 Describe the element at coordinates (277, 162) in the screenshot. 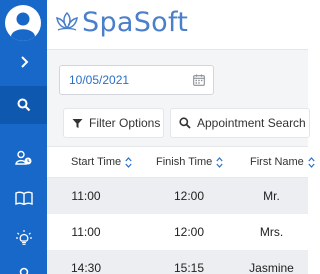

I see `column-label: First Name` at that location.